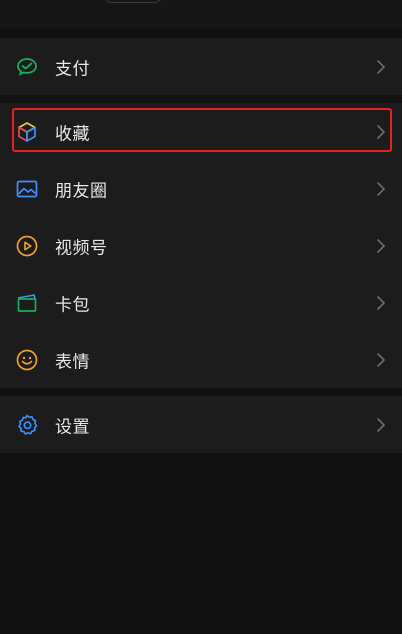 This screenshot has height=634, width=402. Describe the element at coordinates (27, 67) in the screenshot. I see `wechat-pay-icon` at that location.